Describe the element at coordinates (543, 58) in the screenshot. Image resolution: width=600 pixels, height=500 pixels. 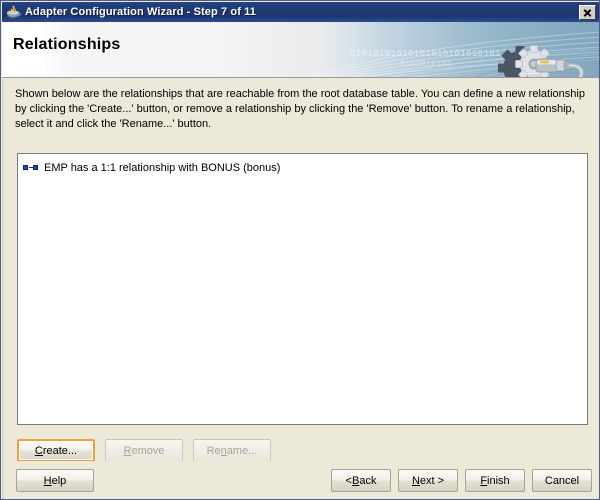
I see `gear-plug-icon` at that location.